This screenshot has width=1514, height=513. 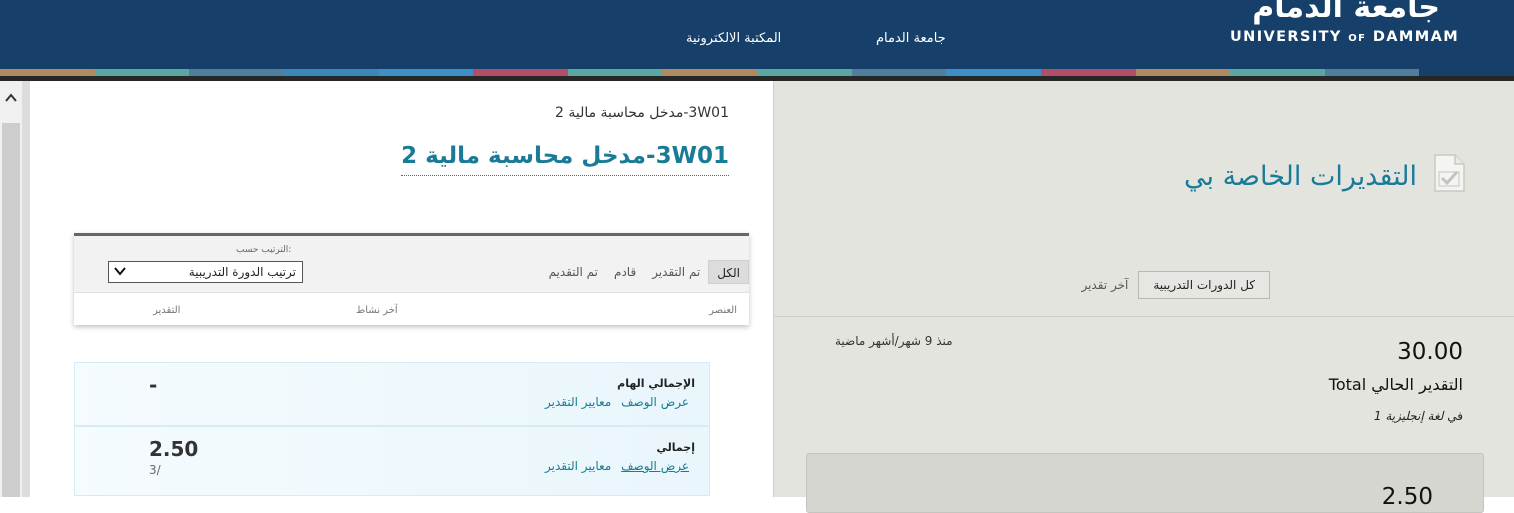 I want to click on chevron-down-icon, so click(x=120, y=271).